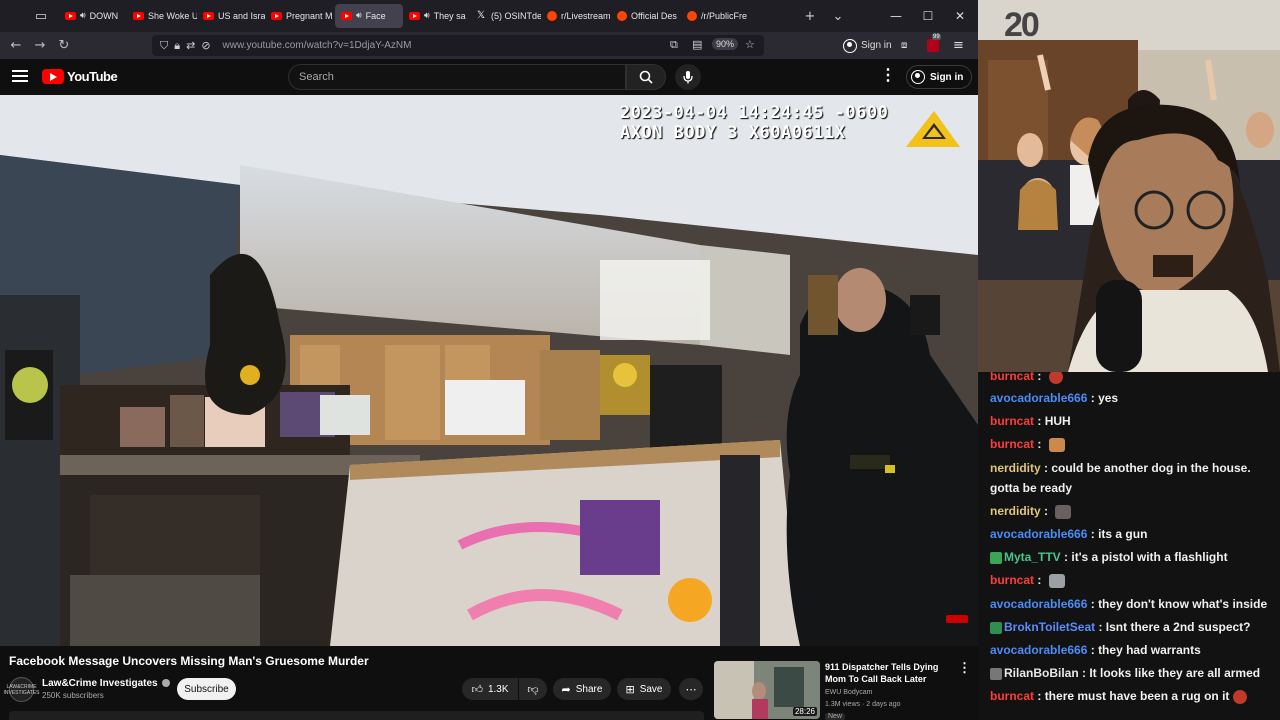 The width and height of the screenshot is (1280, 720). Describe the element at coordinates (767, 690) in the screenshot. I see `recommended-thumbnail: 28:26` at that location.